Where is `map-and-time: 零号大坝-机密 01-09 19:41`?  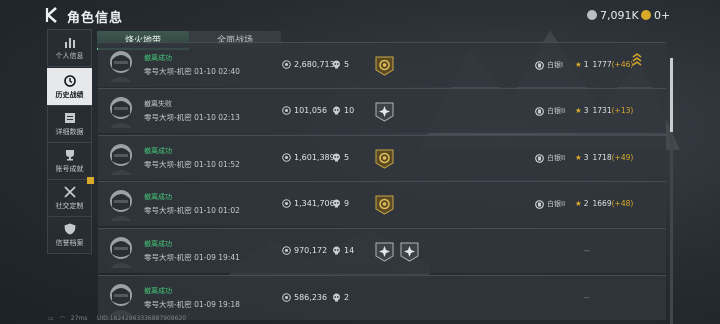
map-and-time: 零号大坝-机密 01-09 19:41 is located at coordinates (192, 257).